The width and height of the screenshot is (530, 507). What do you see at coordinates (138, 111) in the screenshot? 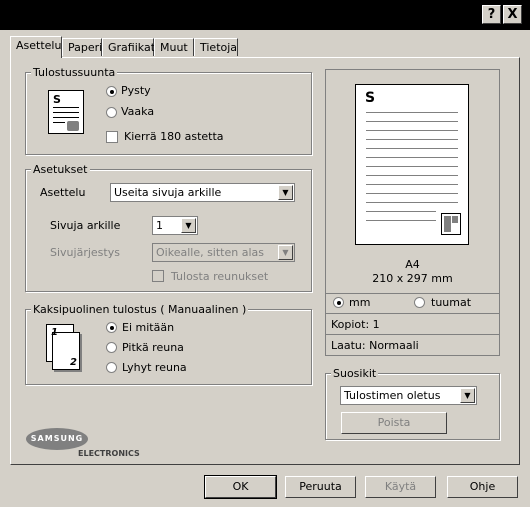
I see `orientation-landscape-label: Vaaka` at bounding box center [138, 111].